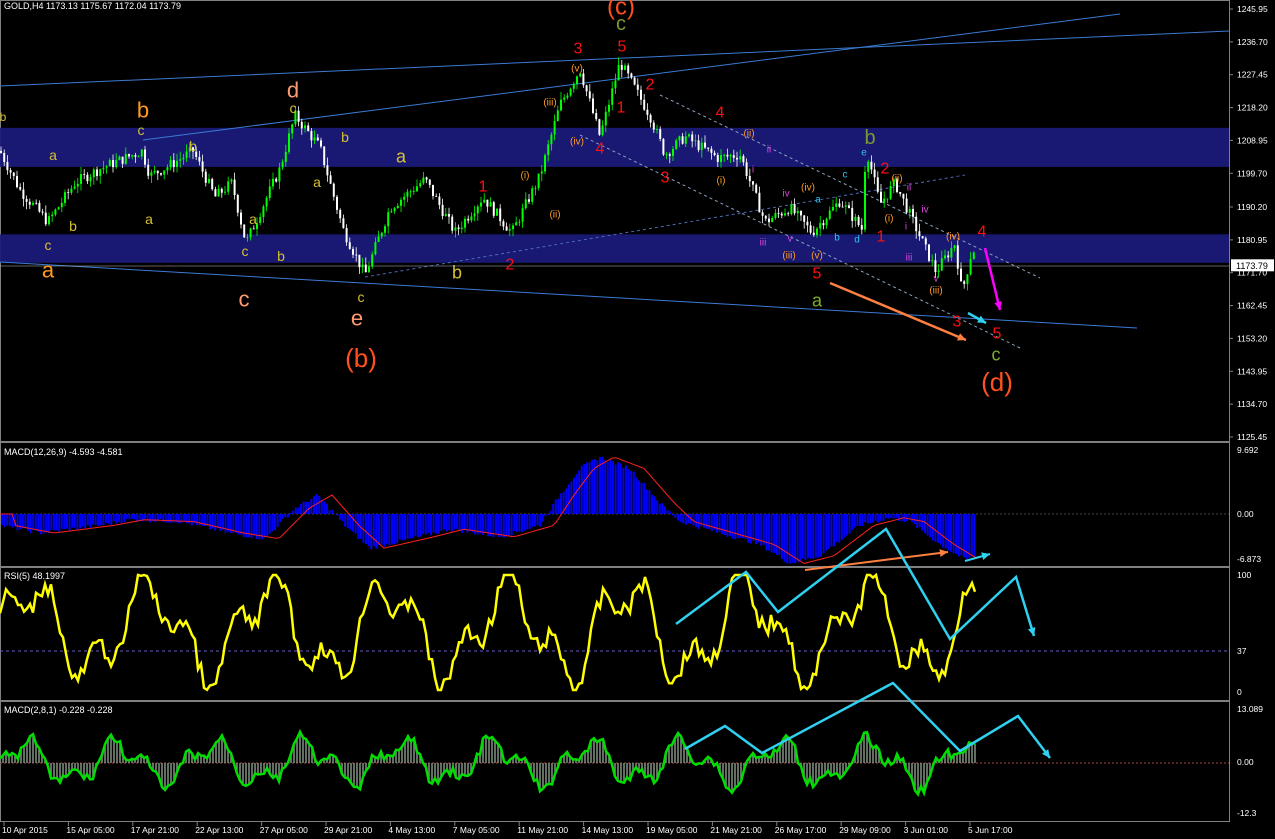  What do you see at coordinates (885, 169) in the screenshot?
I see `wave-label: 2` at bounding box center [885, 169].